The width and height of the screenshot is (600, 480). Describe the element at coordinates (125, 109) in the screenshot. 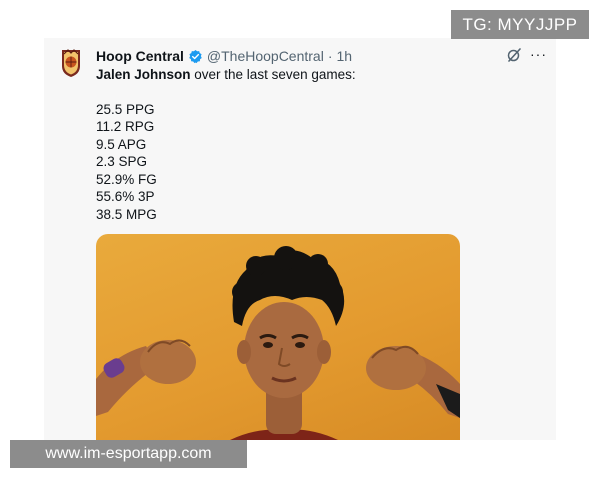

I see `stat-line: 25.5 PPG` at that location.